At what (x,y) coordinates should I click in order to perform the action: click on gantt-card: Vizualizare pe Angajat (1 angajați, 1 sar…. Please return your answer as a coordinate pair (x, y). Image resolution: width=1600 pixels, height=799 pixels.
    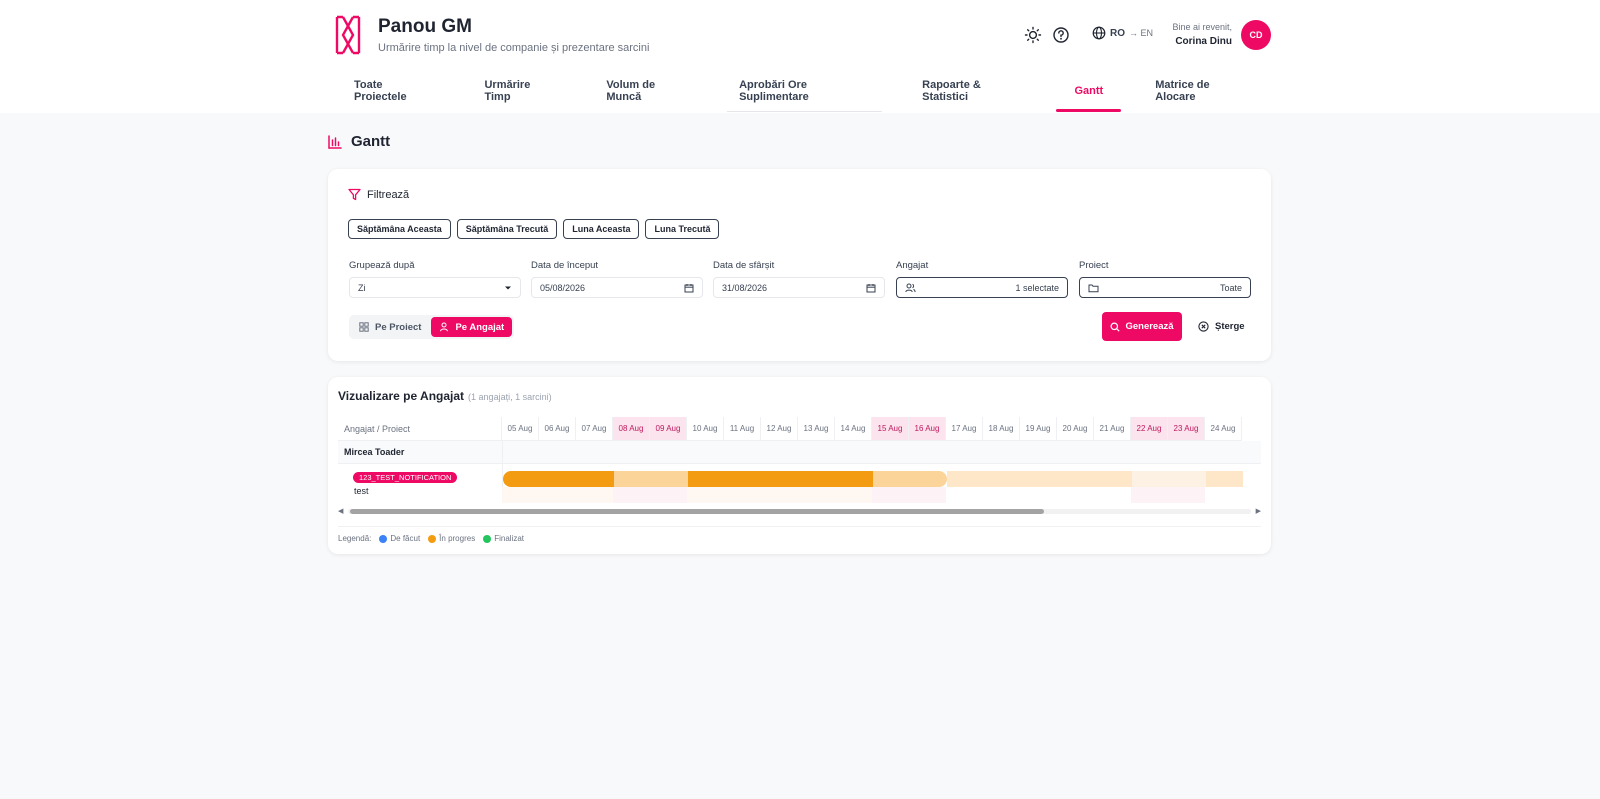
    Looking at the image, I should click on (799, 465).